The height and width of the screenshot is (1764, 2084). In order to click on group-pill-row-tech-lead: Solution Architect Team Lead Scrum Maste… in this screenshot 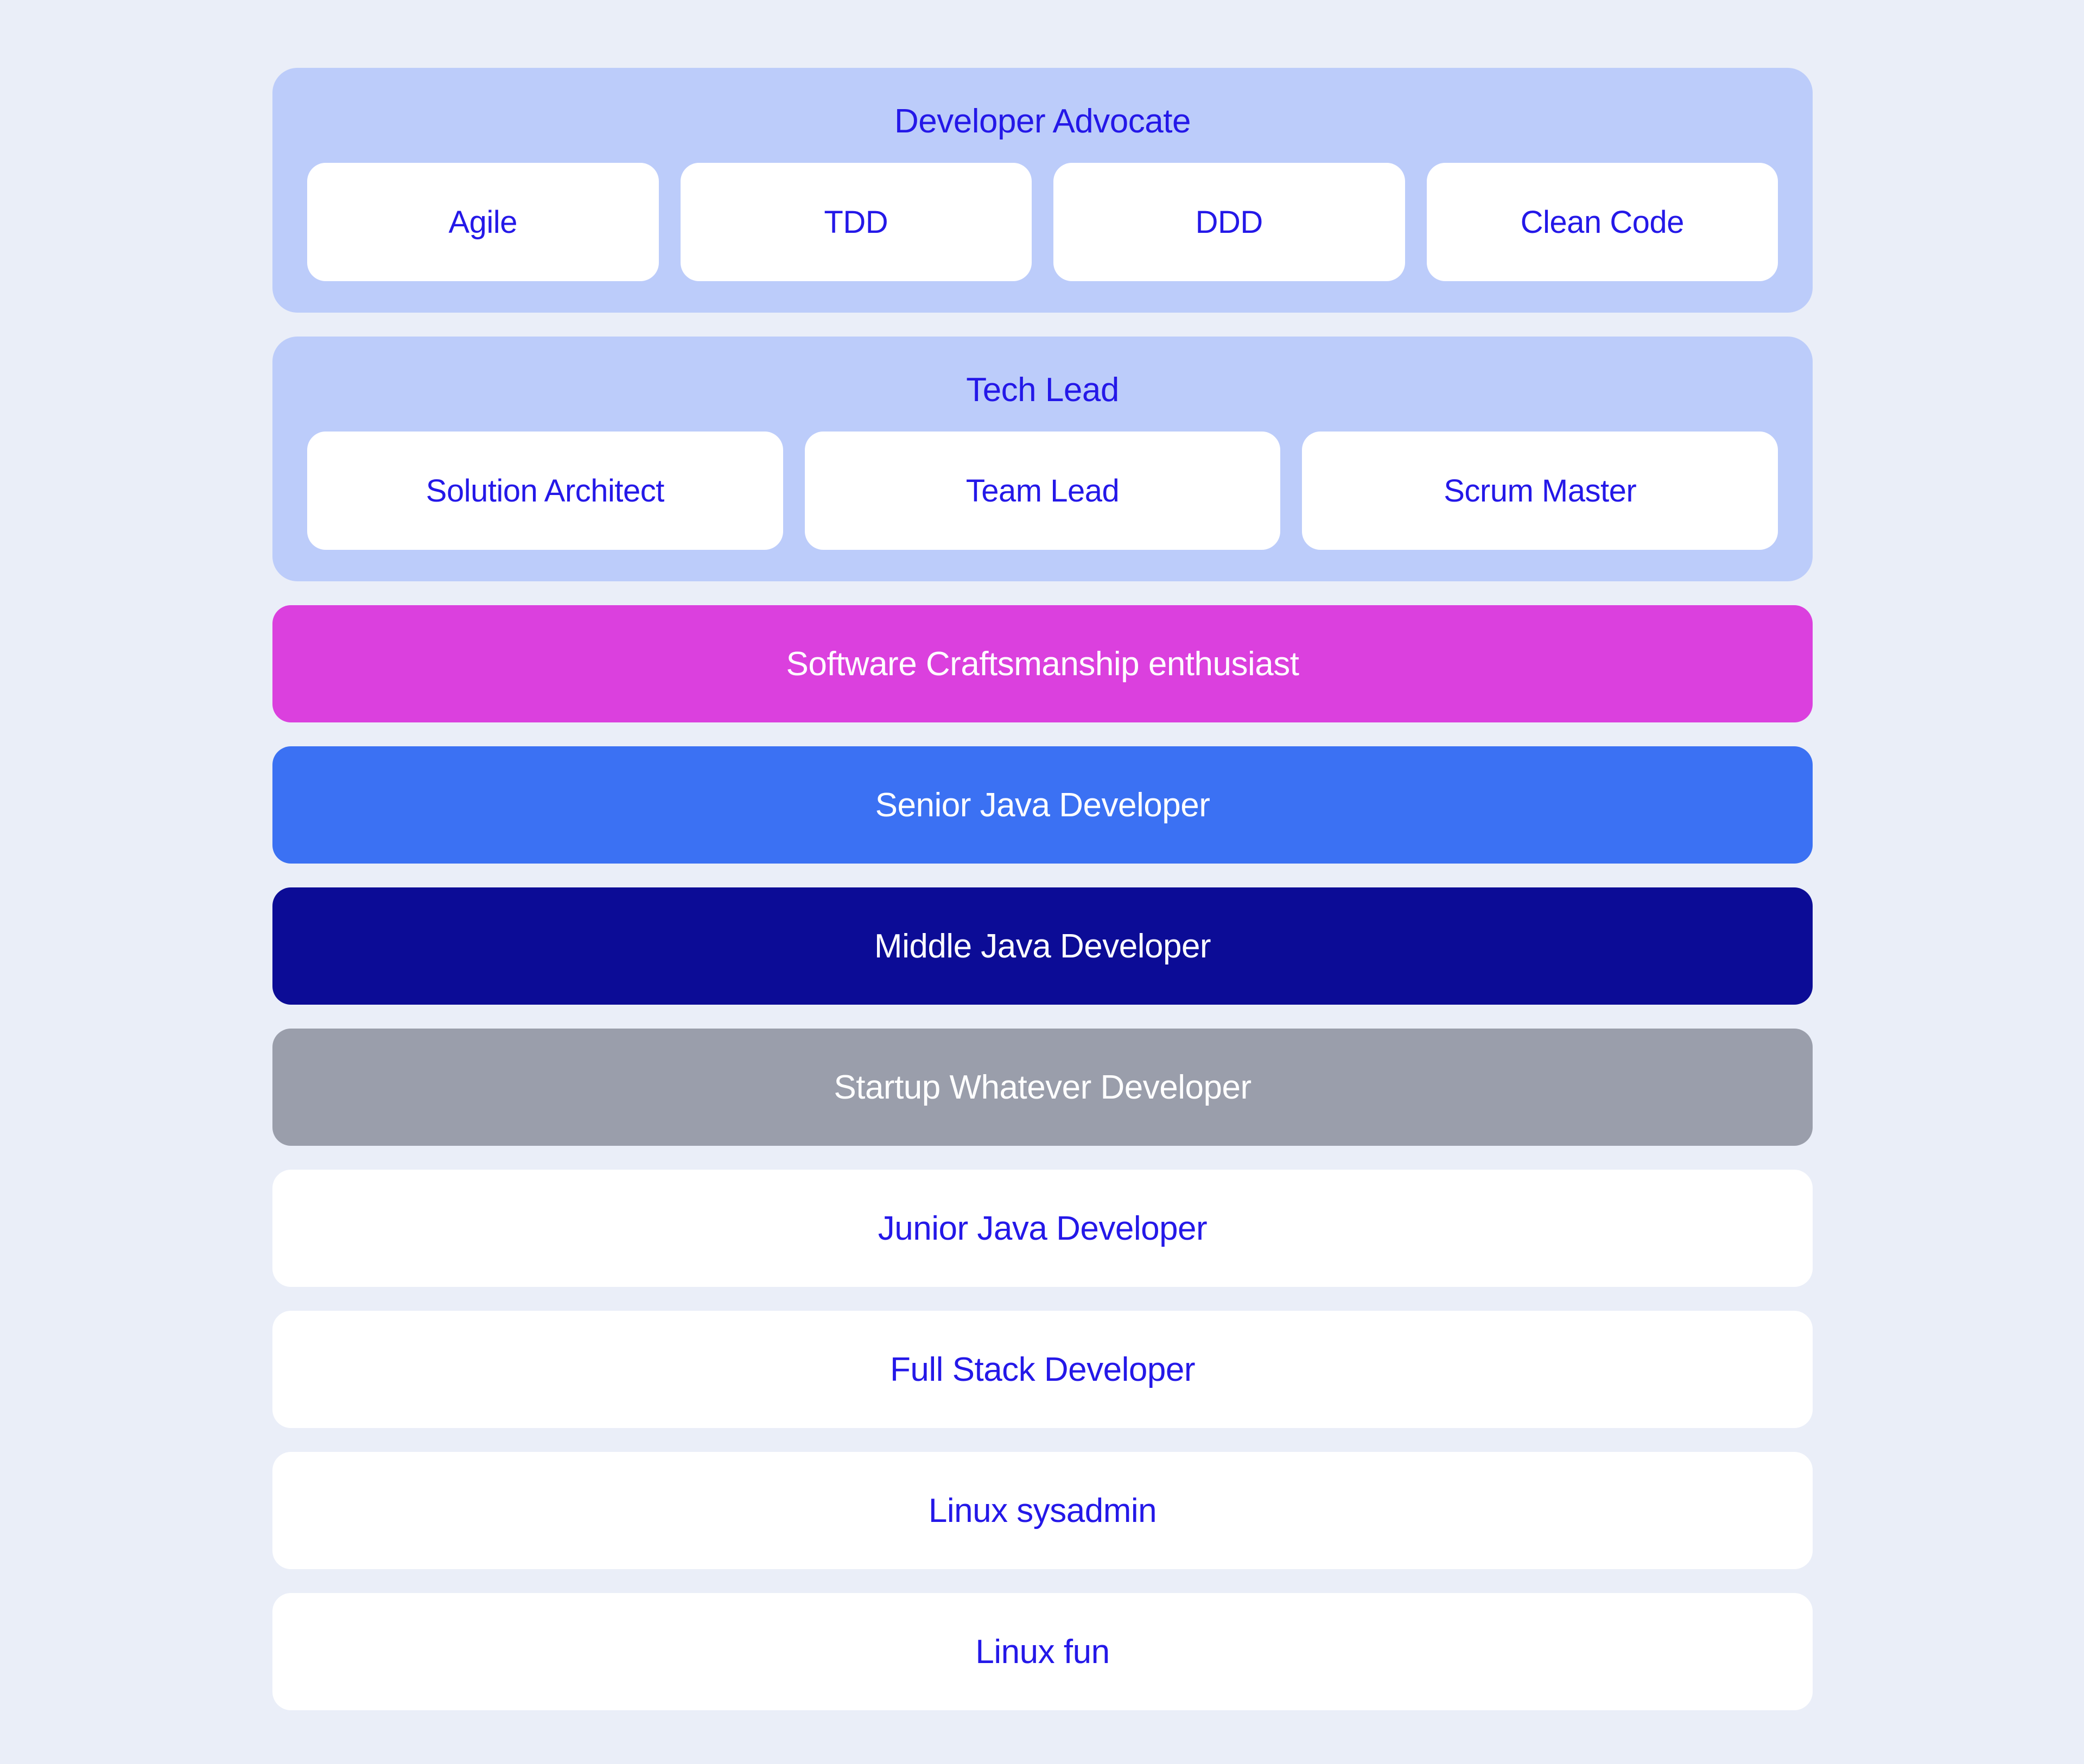, I will do `click(1042, 494)`.